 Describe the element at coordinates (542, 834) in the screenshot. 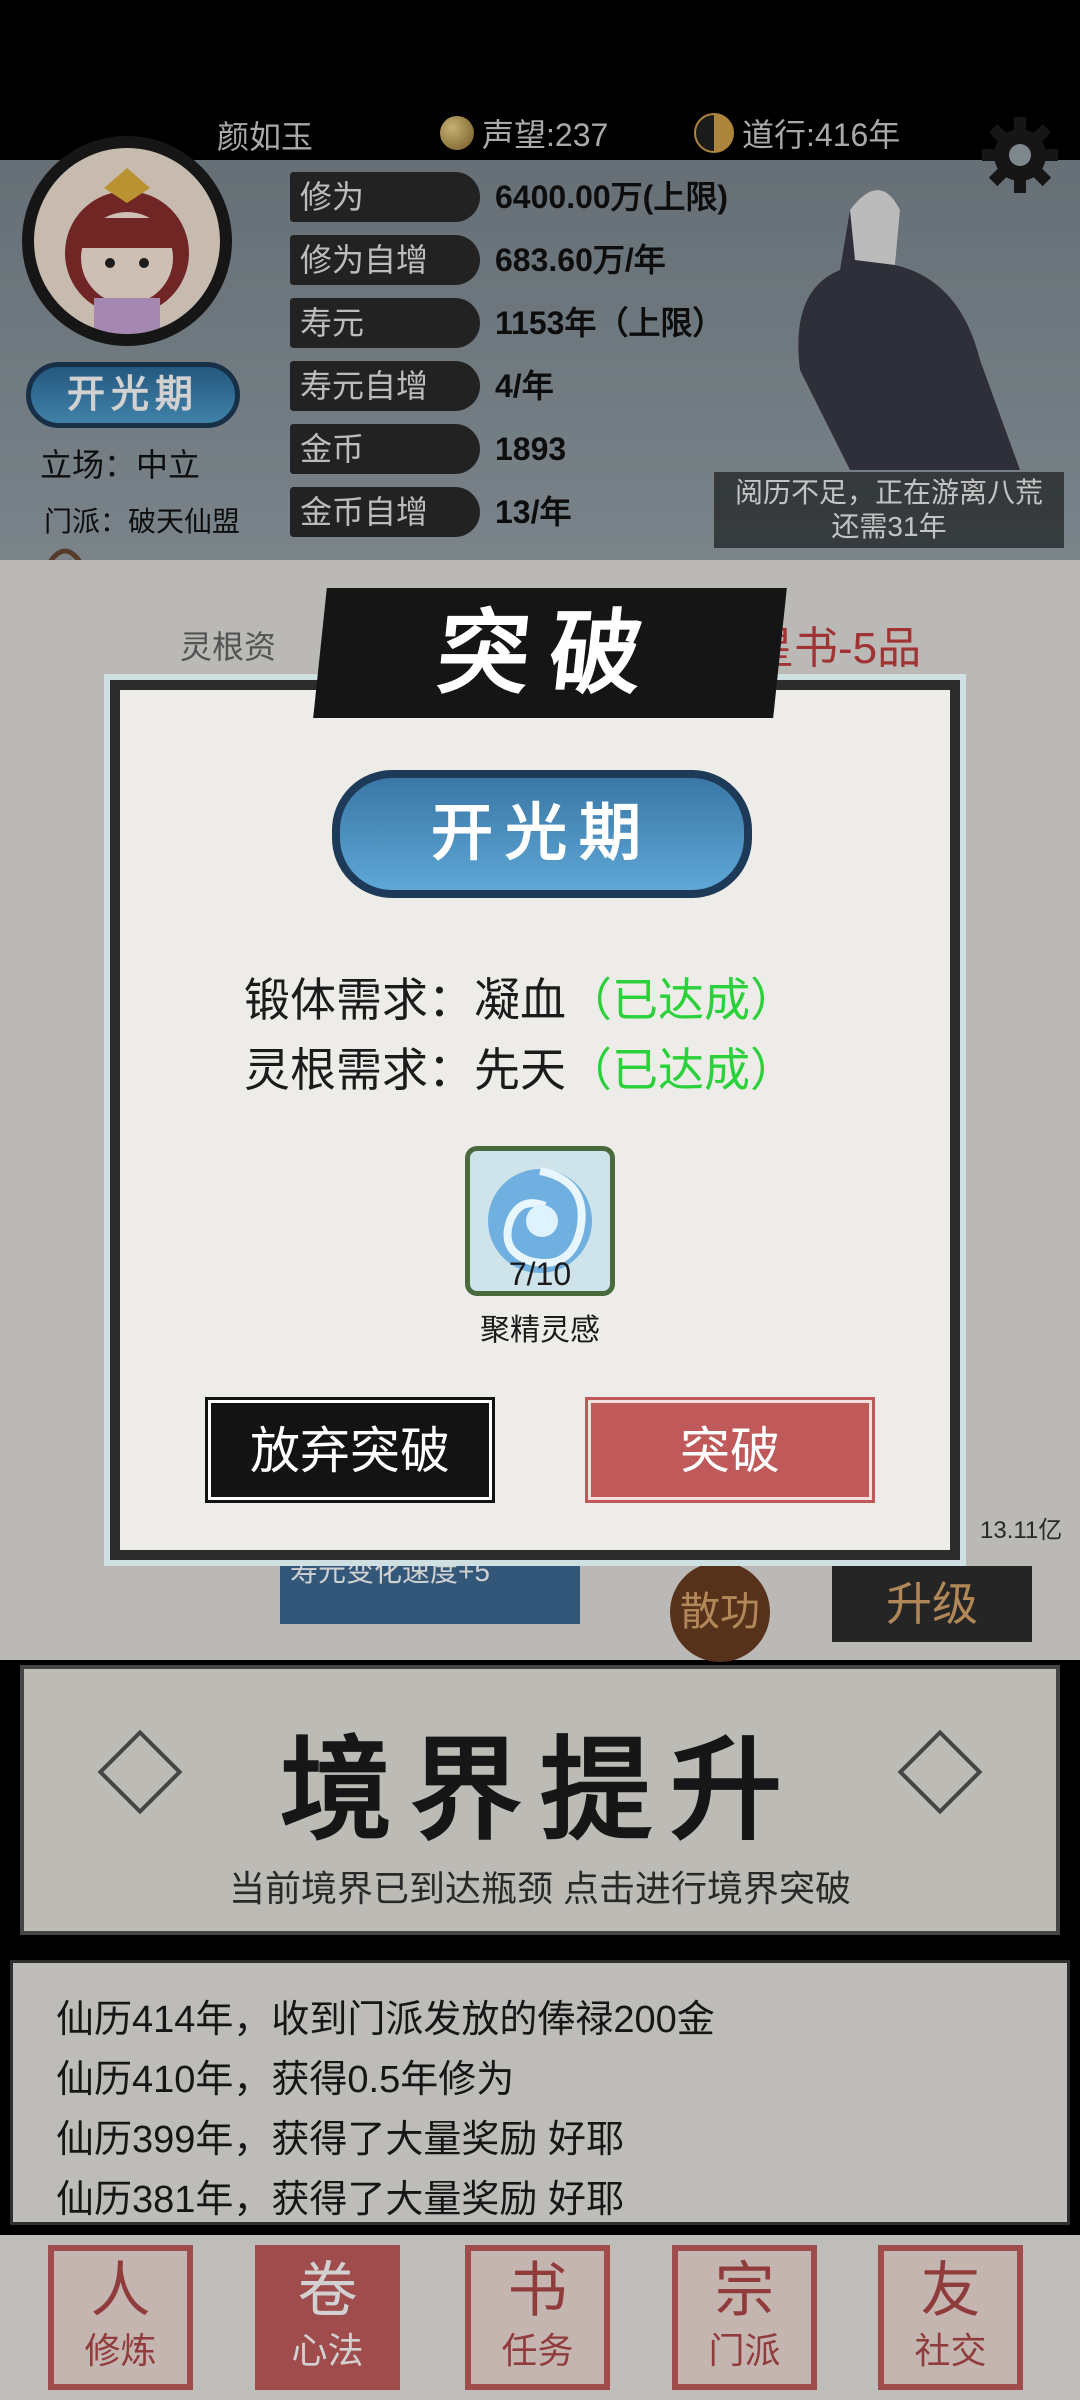

I see `dialog-realm-badge: 开光期` at that location.